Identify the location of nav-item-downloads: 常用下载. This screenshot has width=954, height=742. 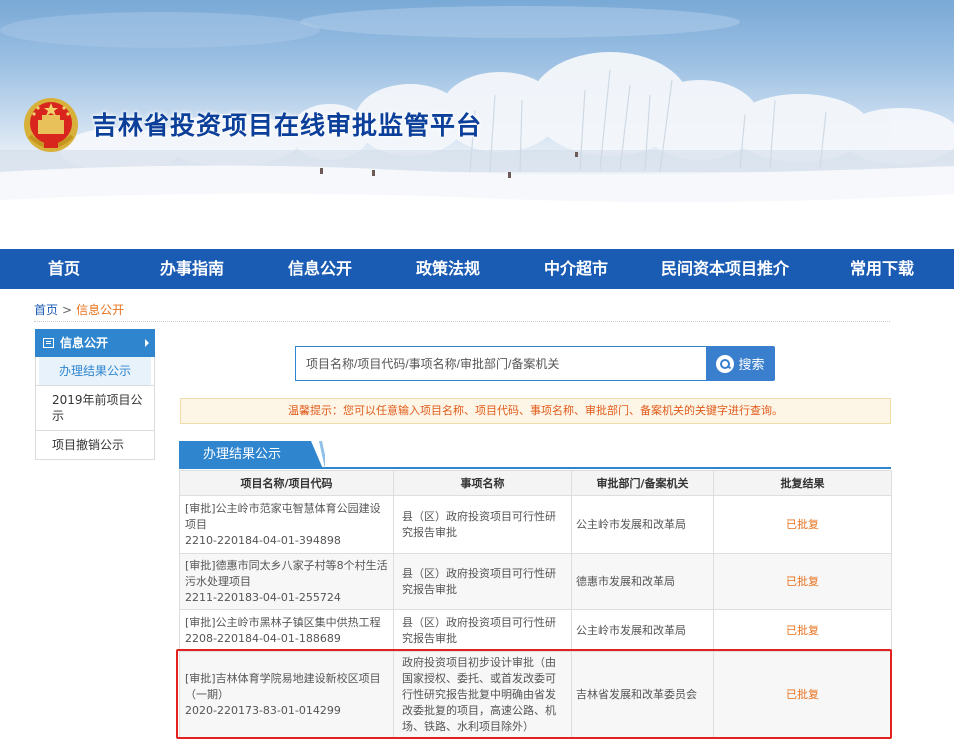
(882, 269).